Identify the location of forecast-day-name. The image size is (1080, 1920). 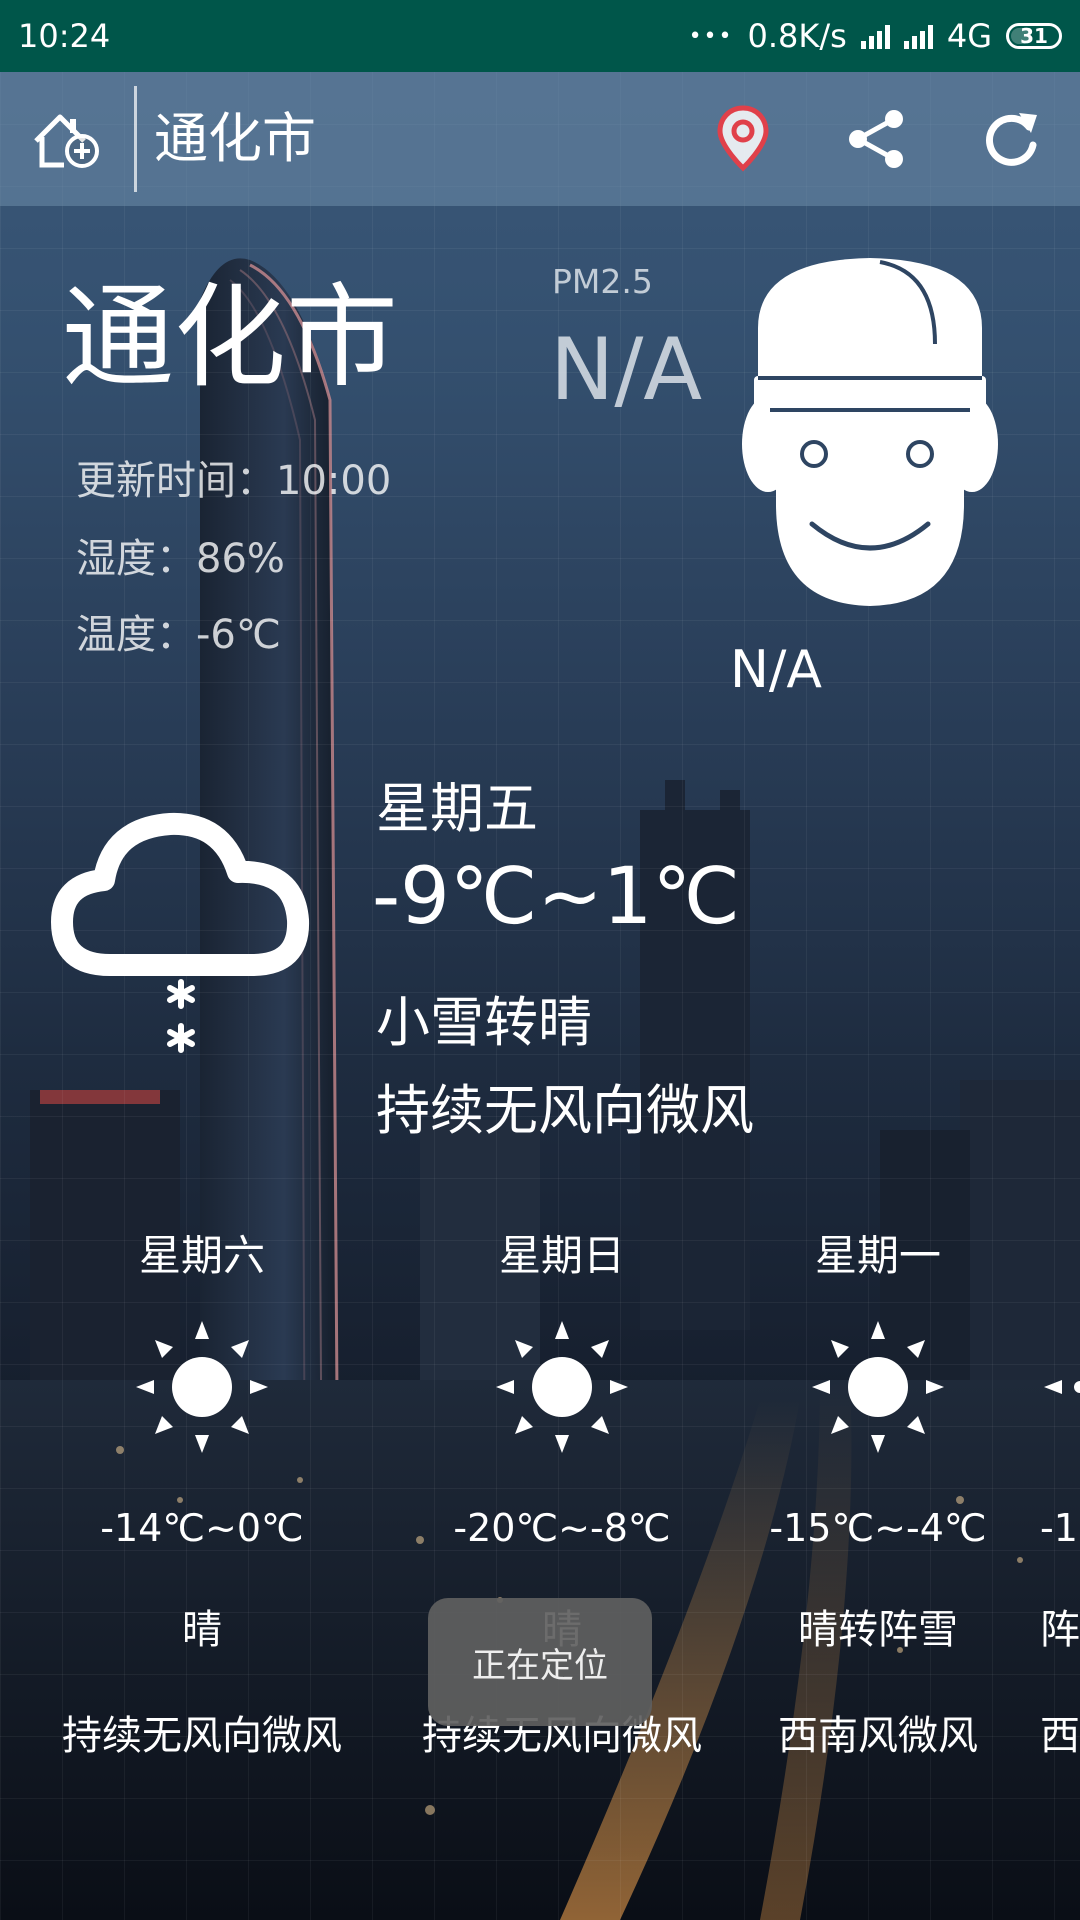
(1060, 1256).